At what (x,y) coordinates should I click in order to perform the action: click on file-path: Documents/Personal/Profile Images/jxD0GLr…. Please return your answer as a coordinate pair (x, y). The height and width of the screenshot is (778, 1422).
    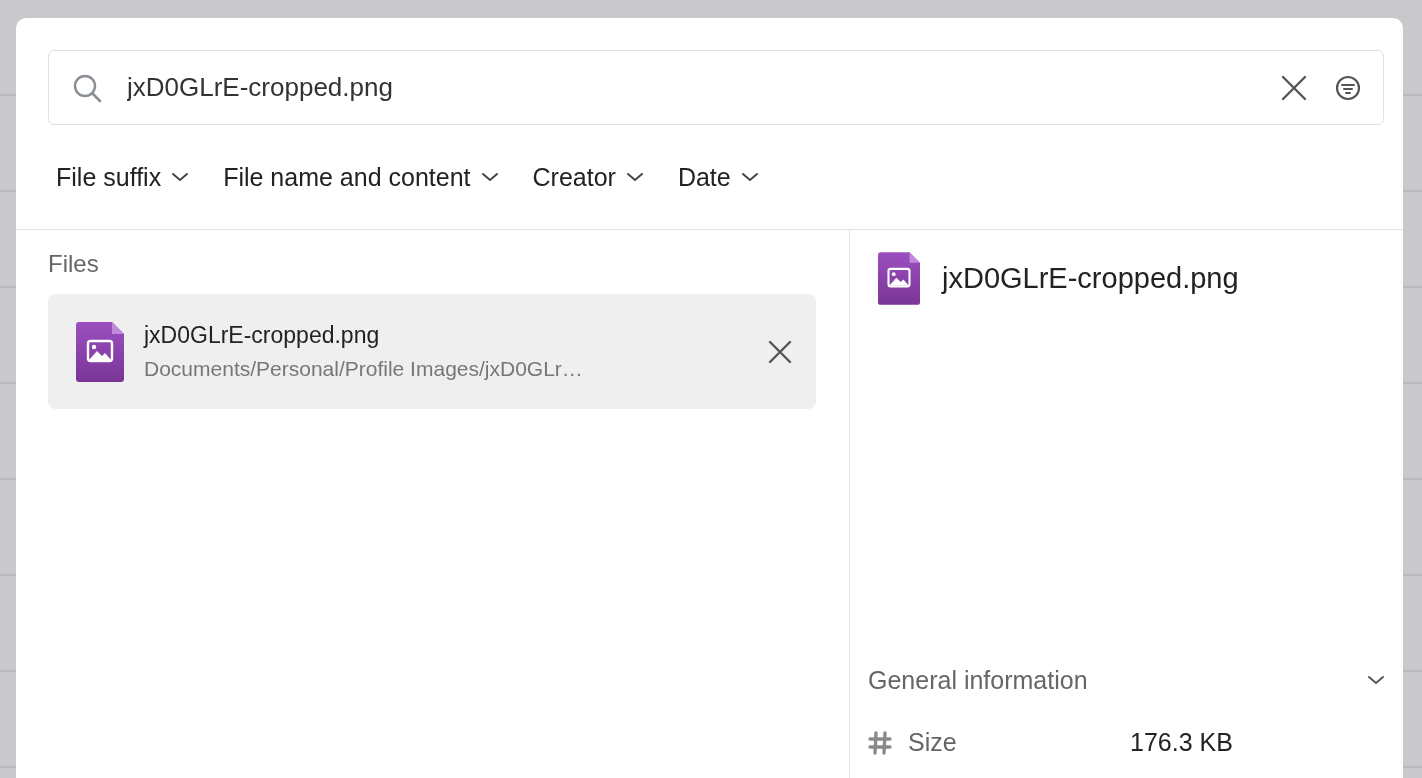
    Looking at the image, I should click on (364, 369).